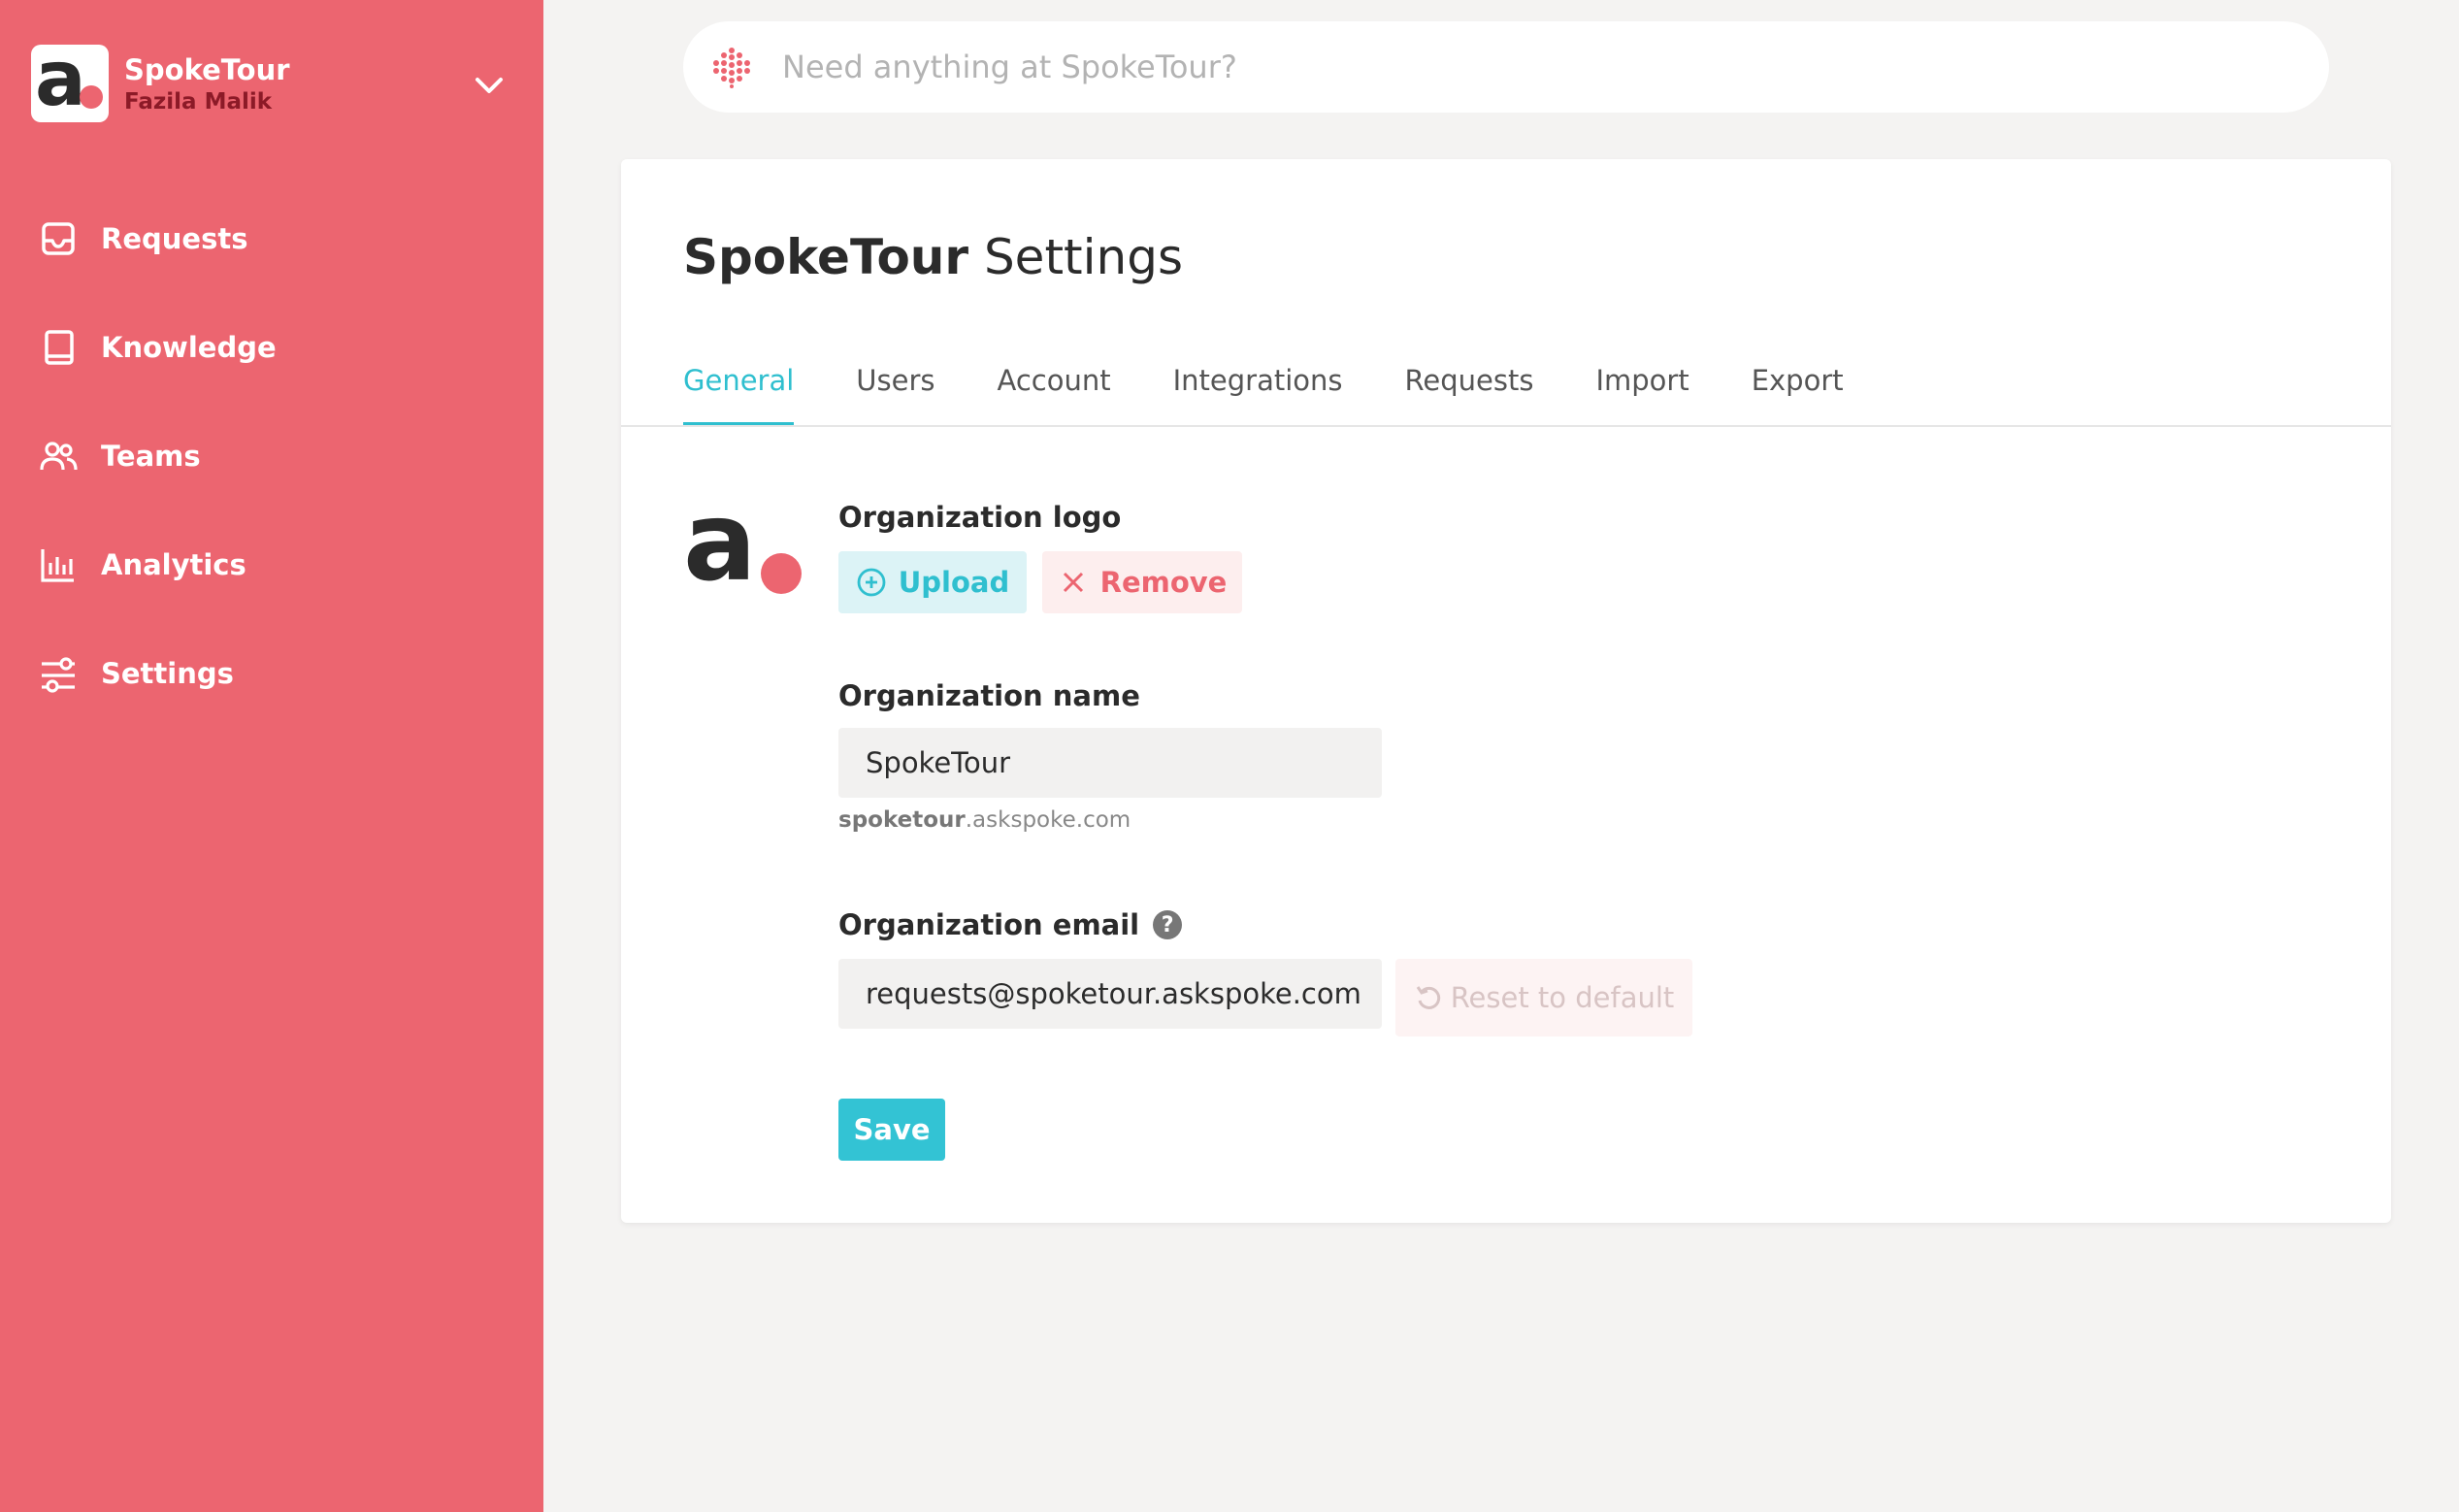  What do you see at coordinates (1048, 820) in the screenshot?
I see `subdomain-suffix: .askspoke.com` at bounding box center [1048, 820].